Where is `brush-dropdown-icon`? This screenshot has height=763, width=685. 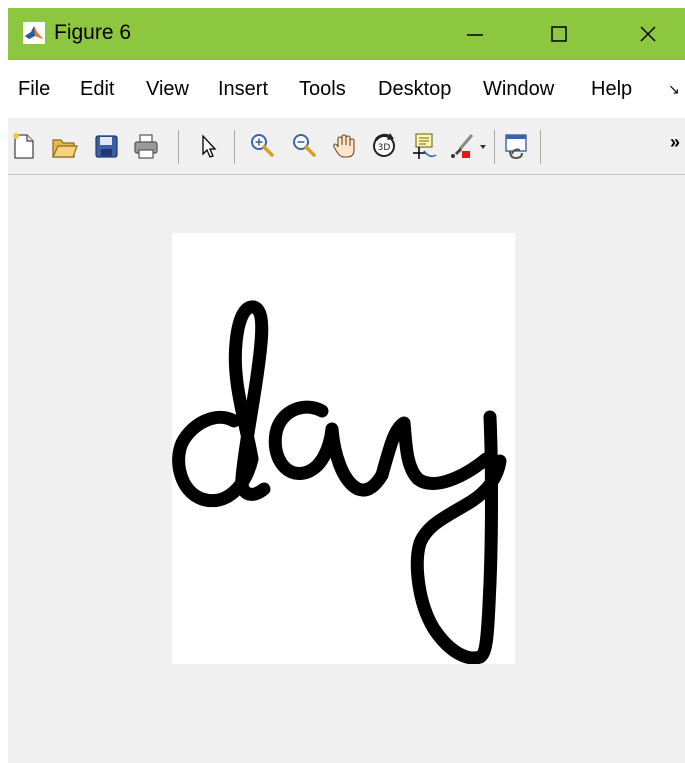 brush-dropdown-icon is located at coordinates (483, 147).